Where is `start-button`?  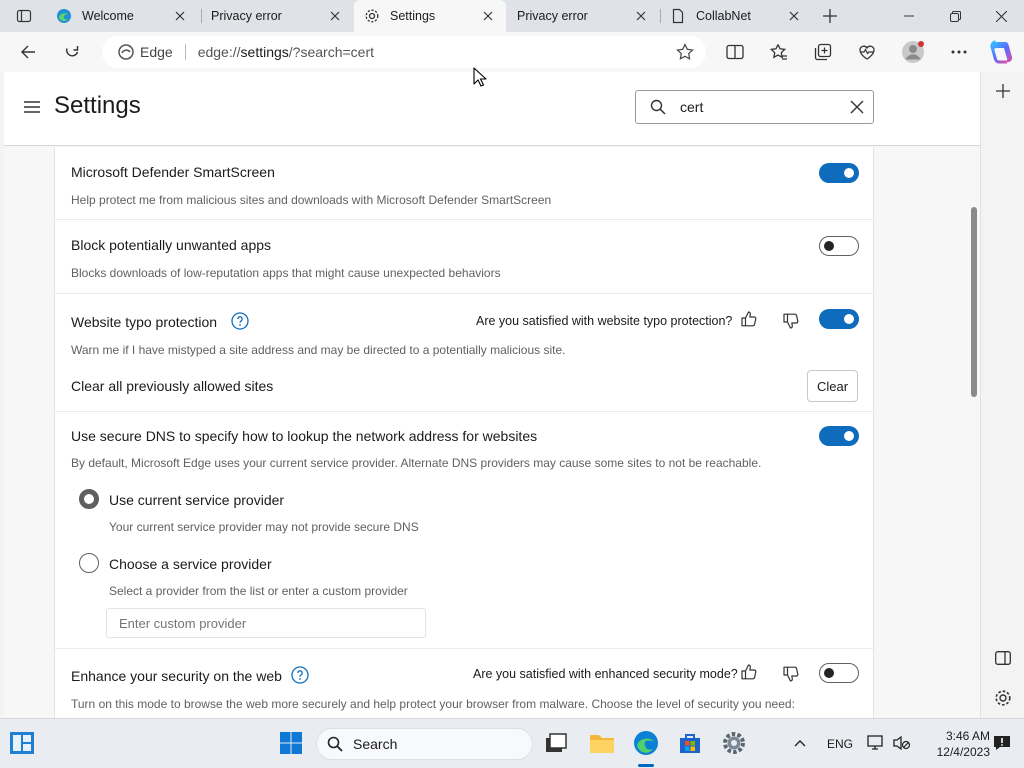 start-button is located at coordinates (291, 743).